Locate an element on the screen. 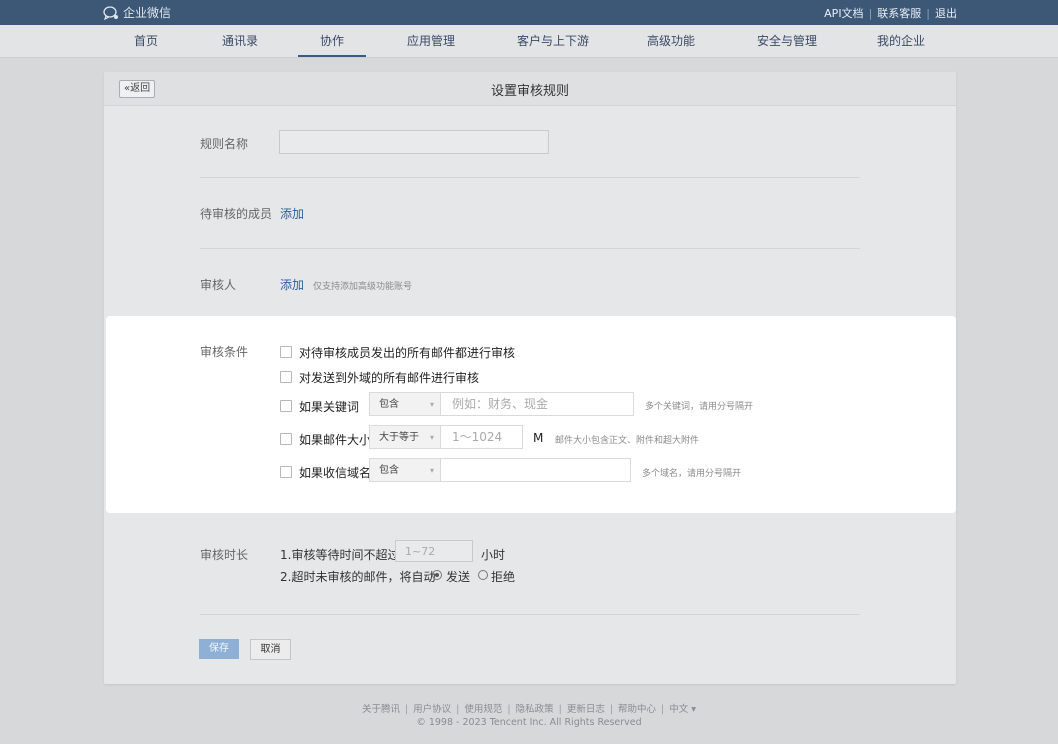  nav-app-management: 应用管理 is located at coordinates (431, 41).